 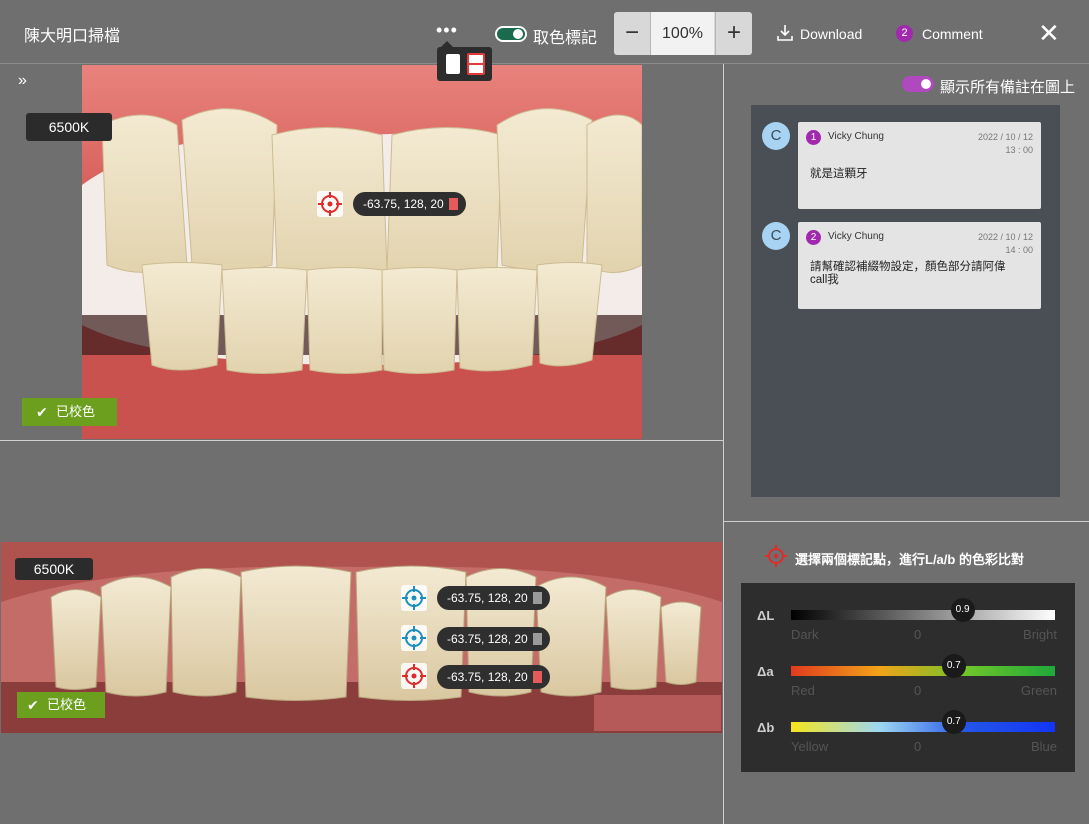 I want to click on layout-popover, so click(x=464, y=61).